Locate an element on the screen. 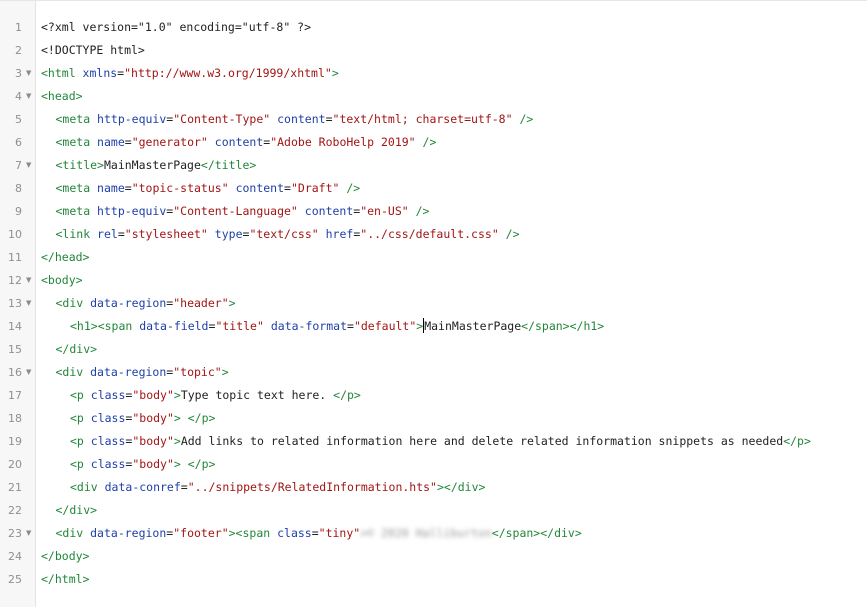 This screenshot has height=607, width=867. token-attr: class is located at coordinates (108, 464).